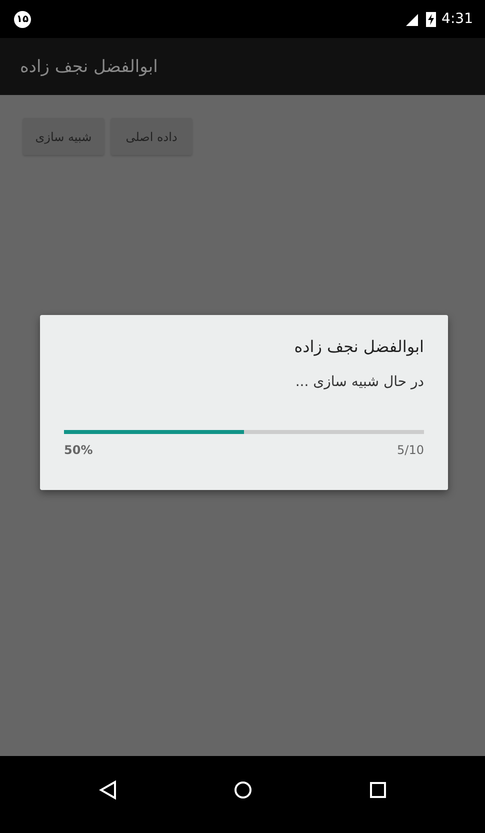  I want to click on progress-count: 5/10, so click(410, 450).